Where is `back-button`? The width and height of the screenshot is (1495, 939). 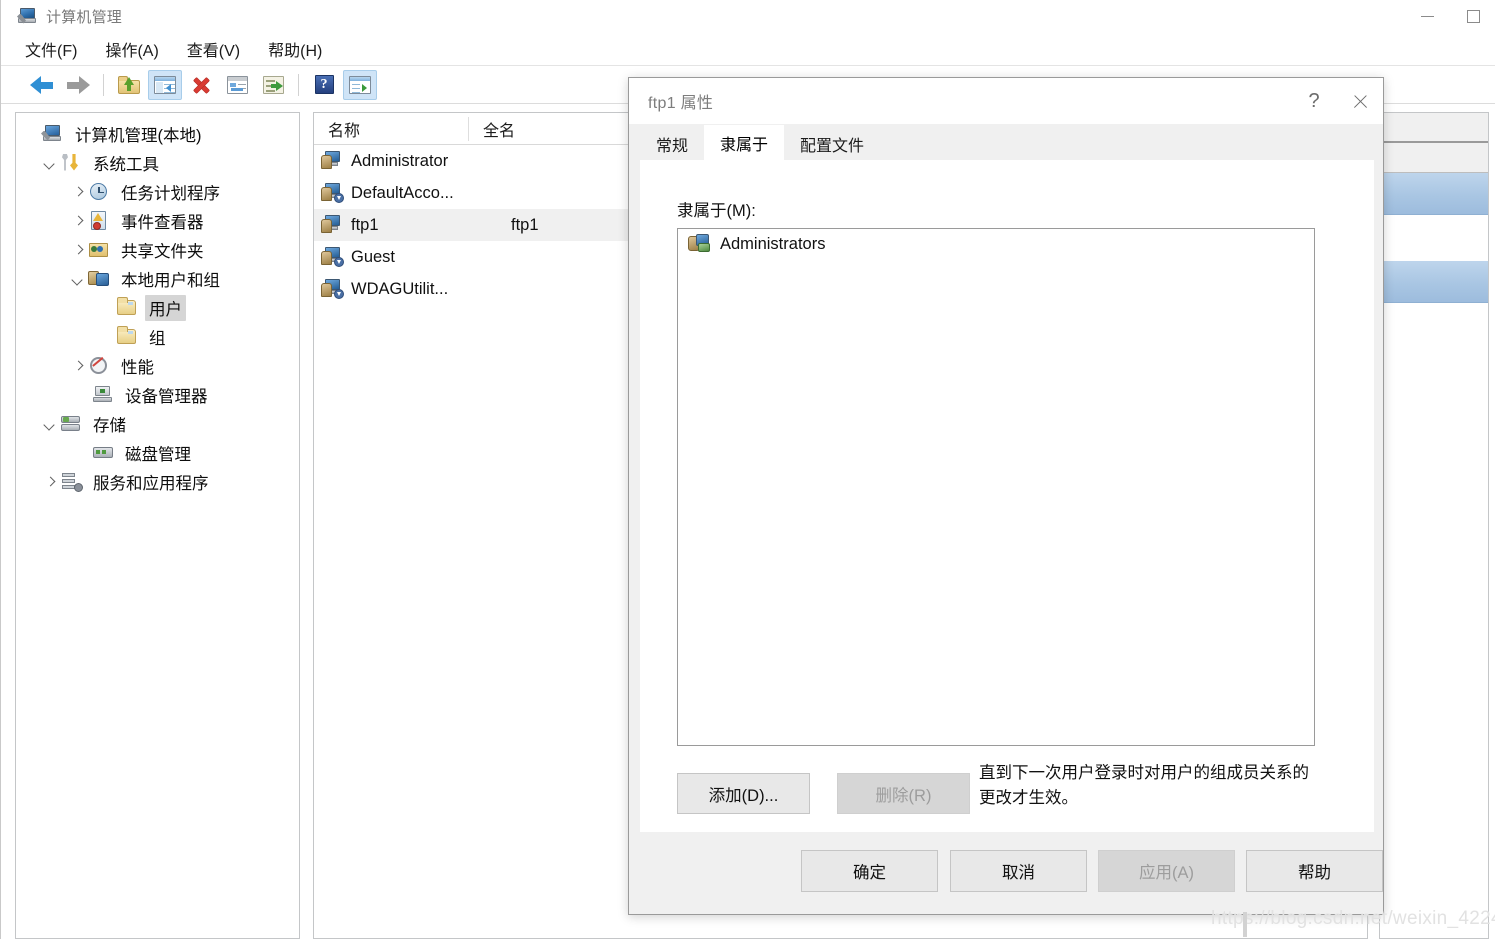
back-button is located at coordinates (42, 85).